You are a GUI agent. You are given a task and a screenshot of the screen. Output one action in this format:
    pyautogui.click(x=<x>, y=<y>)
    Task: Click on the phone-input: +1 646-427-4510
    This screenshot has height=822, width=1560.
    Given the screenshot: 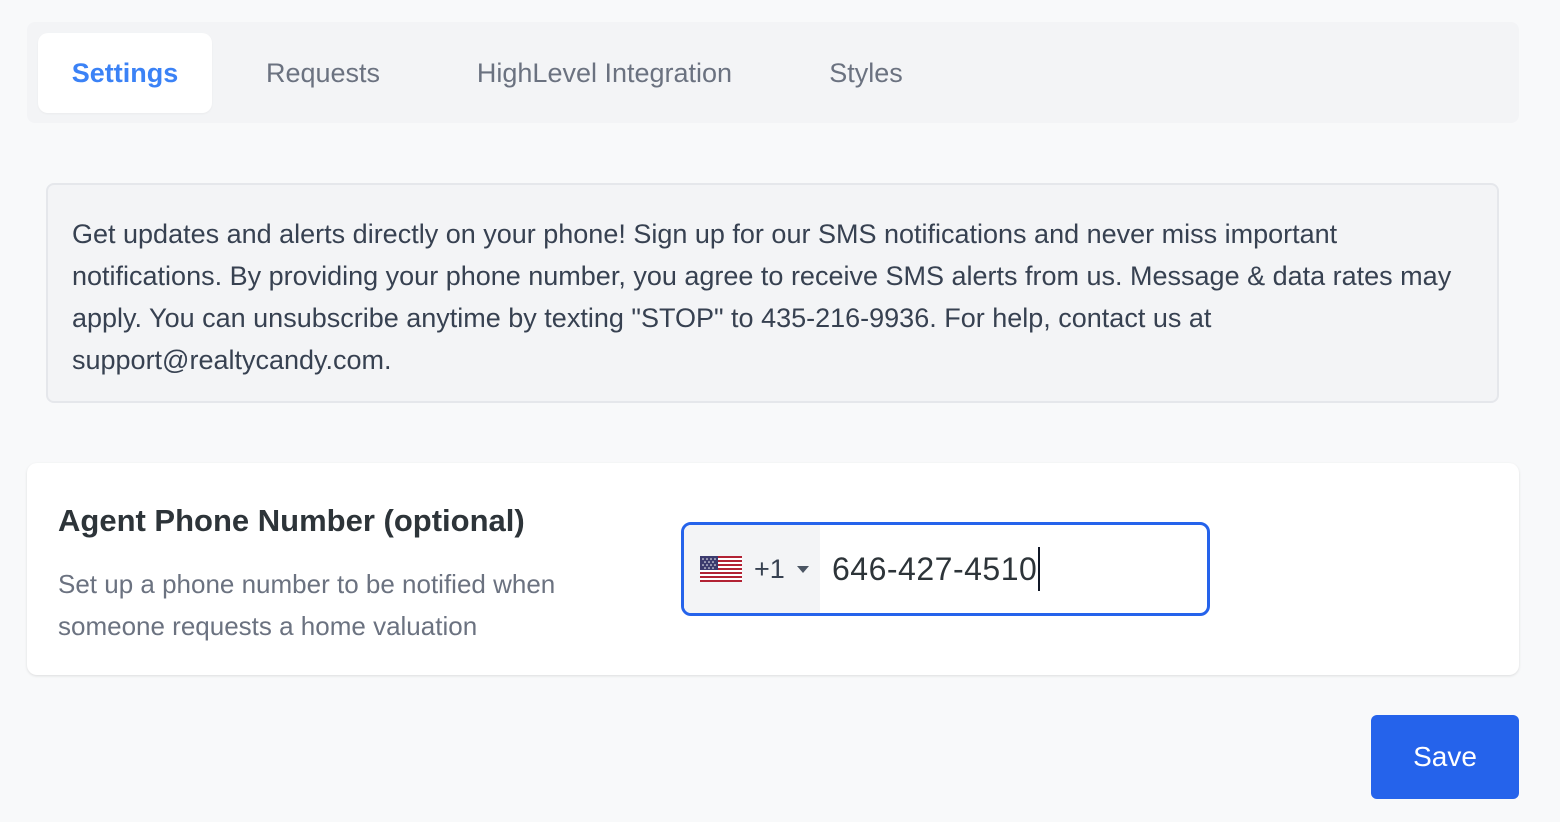 What is the action you would take?
    pyautogui.click(x=945, y=569)
    